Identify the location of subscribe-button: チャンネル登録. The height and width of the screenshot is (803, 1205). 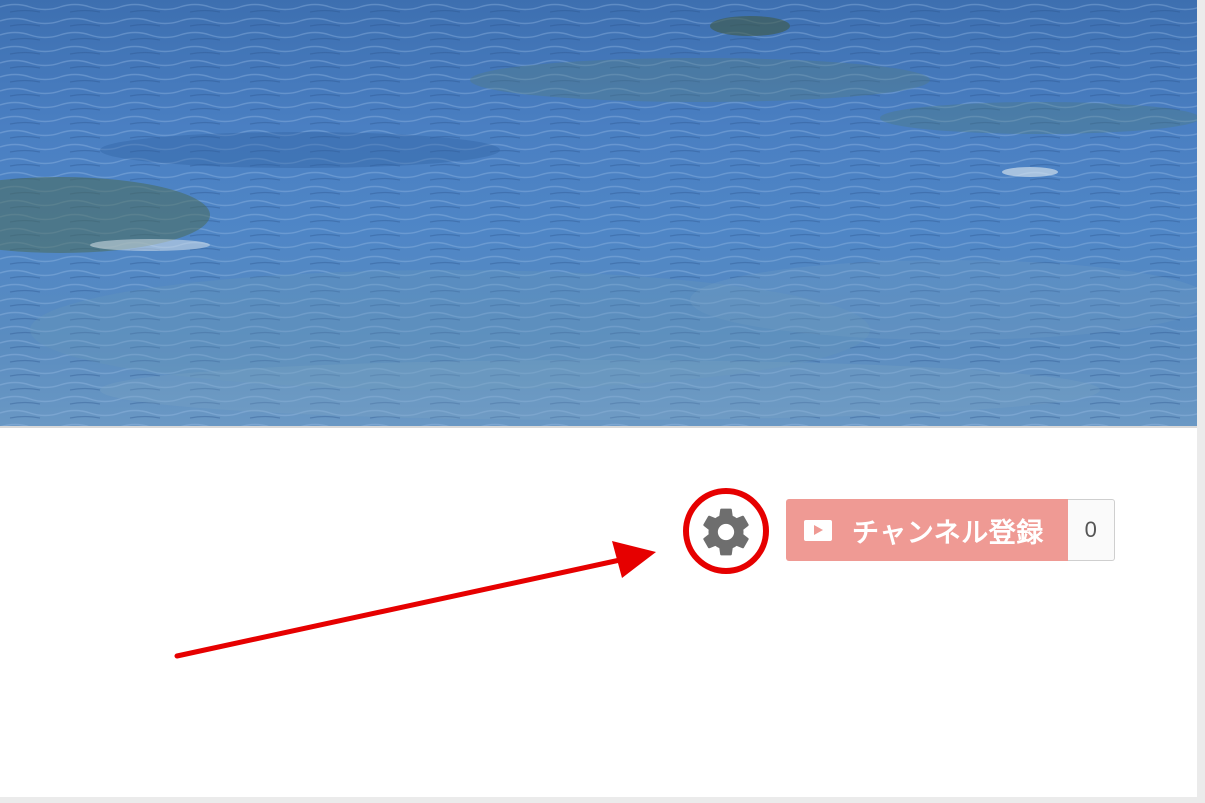
(927, 530).